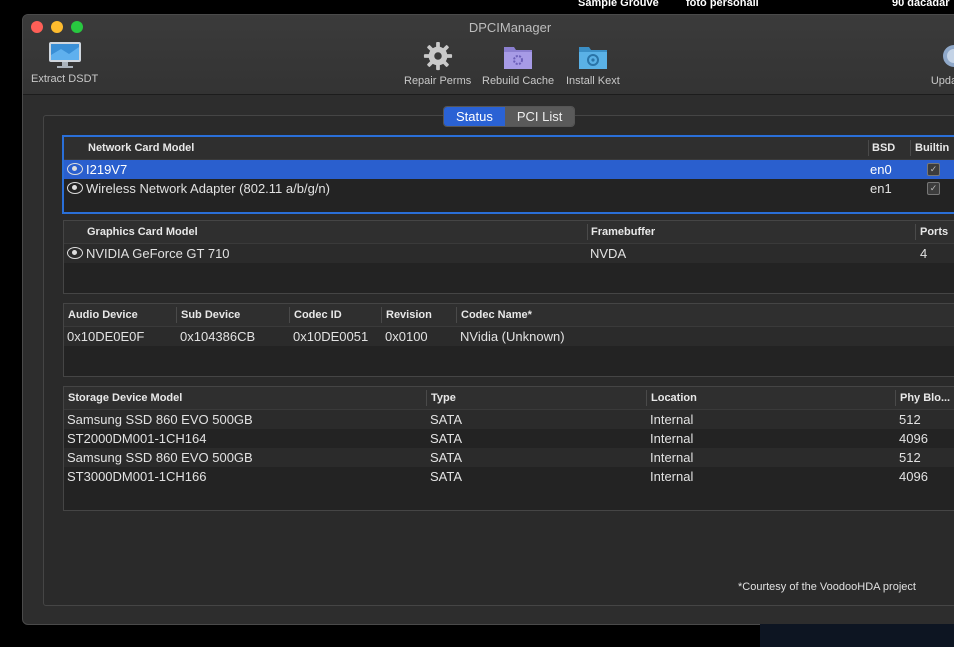  What do you see at coordinates (125, 398) in the screenshot?
I see `col-storage-model: Storage Device Model` at bounding box center [125, 398].